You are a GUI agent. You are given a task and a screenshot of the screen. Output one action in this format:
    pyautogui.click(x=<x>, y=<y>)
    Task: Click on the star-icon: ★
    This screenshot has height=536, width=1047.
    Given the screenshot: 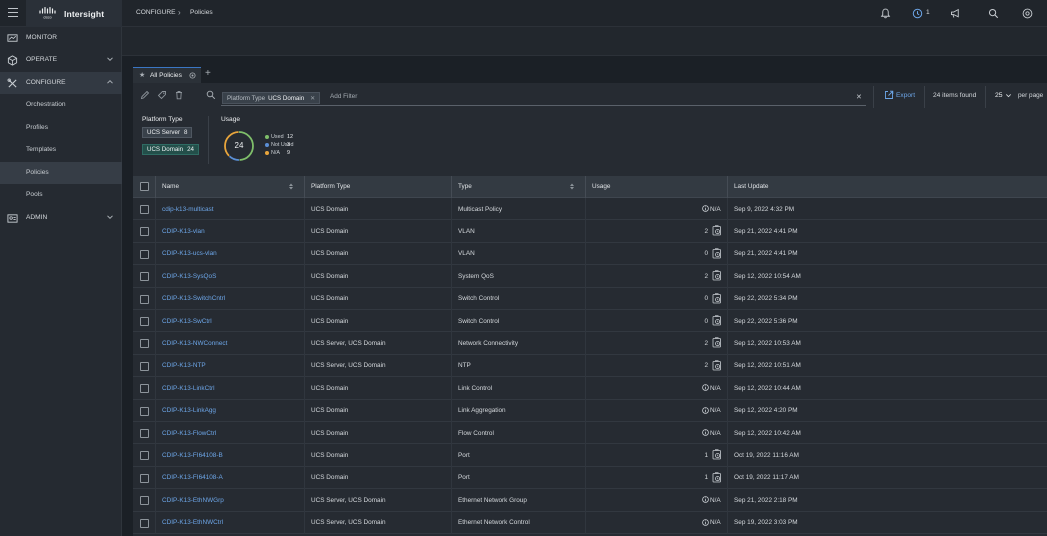 What is the action you would take?
    pyautogui.click(x=142, y=75)
    